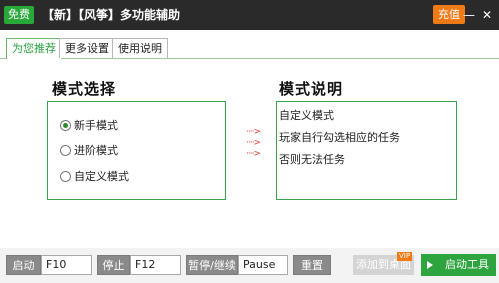 The image size is (499, 283). What do you see at coordinates (467, 264) in the screenshot?
I see `start-tool-label: 启动工具` at bounding box center [467, 264].